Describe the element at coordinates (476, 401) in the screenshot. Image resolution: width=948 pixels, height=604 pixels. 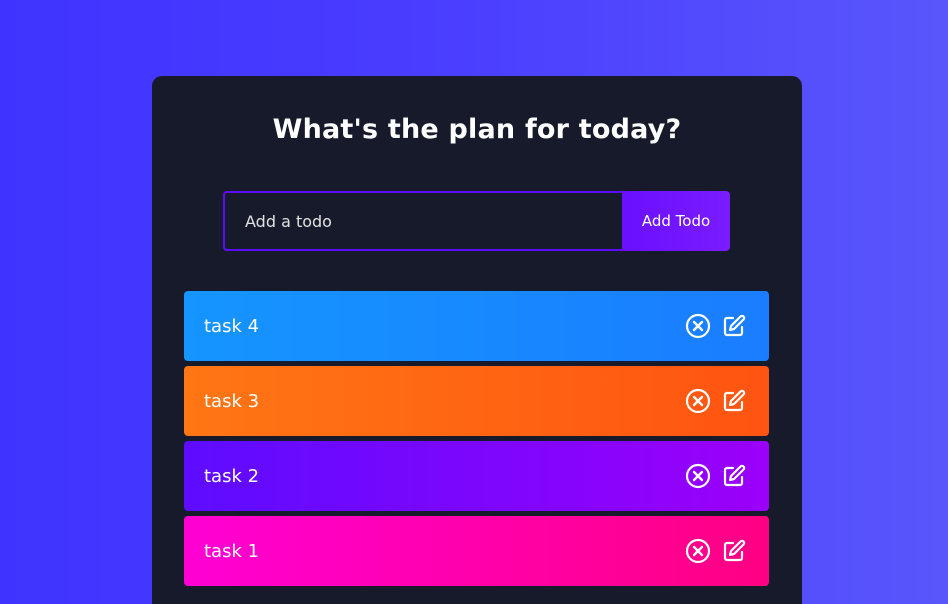
I see `todo-row: task 3` at that location.